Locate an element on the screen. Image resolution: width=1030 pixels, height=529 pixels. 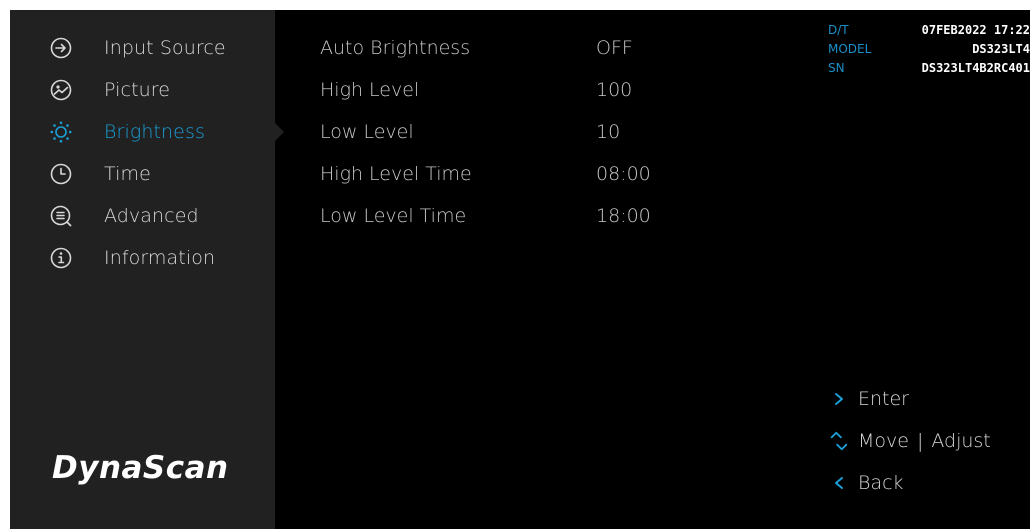
sidebar-item-picture: Picture is located at coordinates (142, 90).